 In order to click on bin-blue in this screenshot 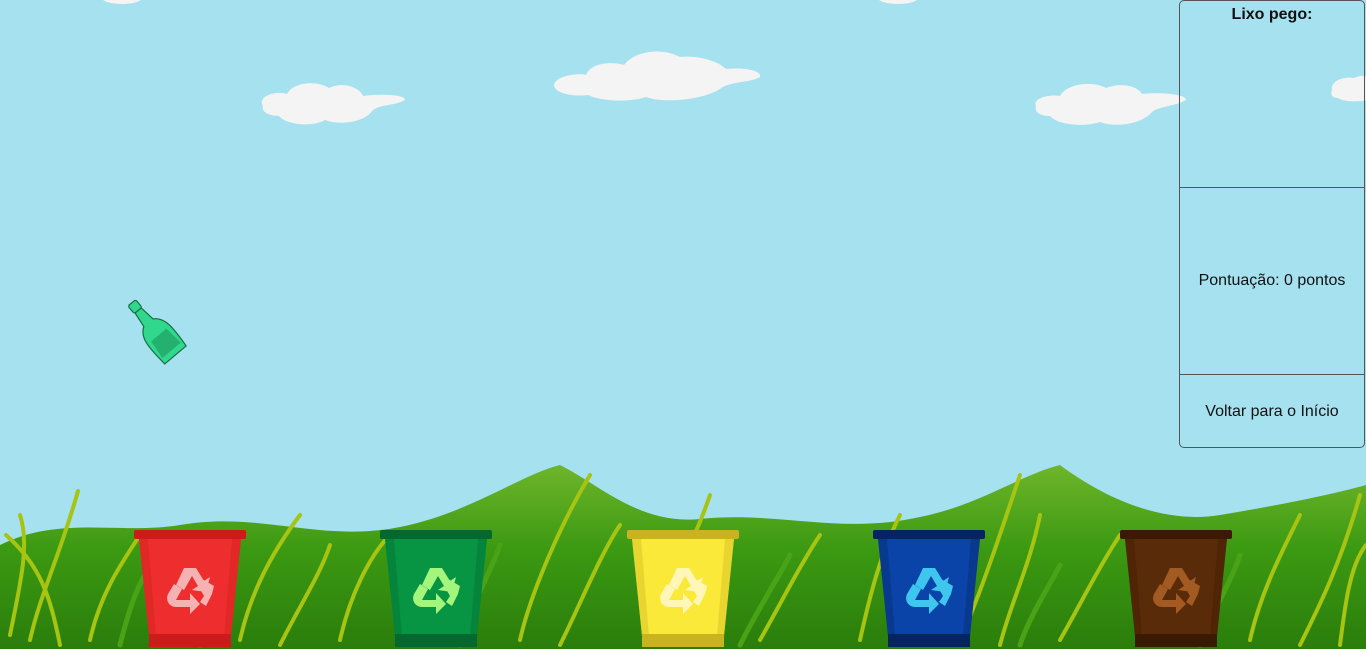, I will do `click(929, 588)`.